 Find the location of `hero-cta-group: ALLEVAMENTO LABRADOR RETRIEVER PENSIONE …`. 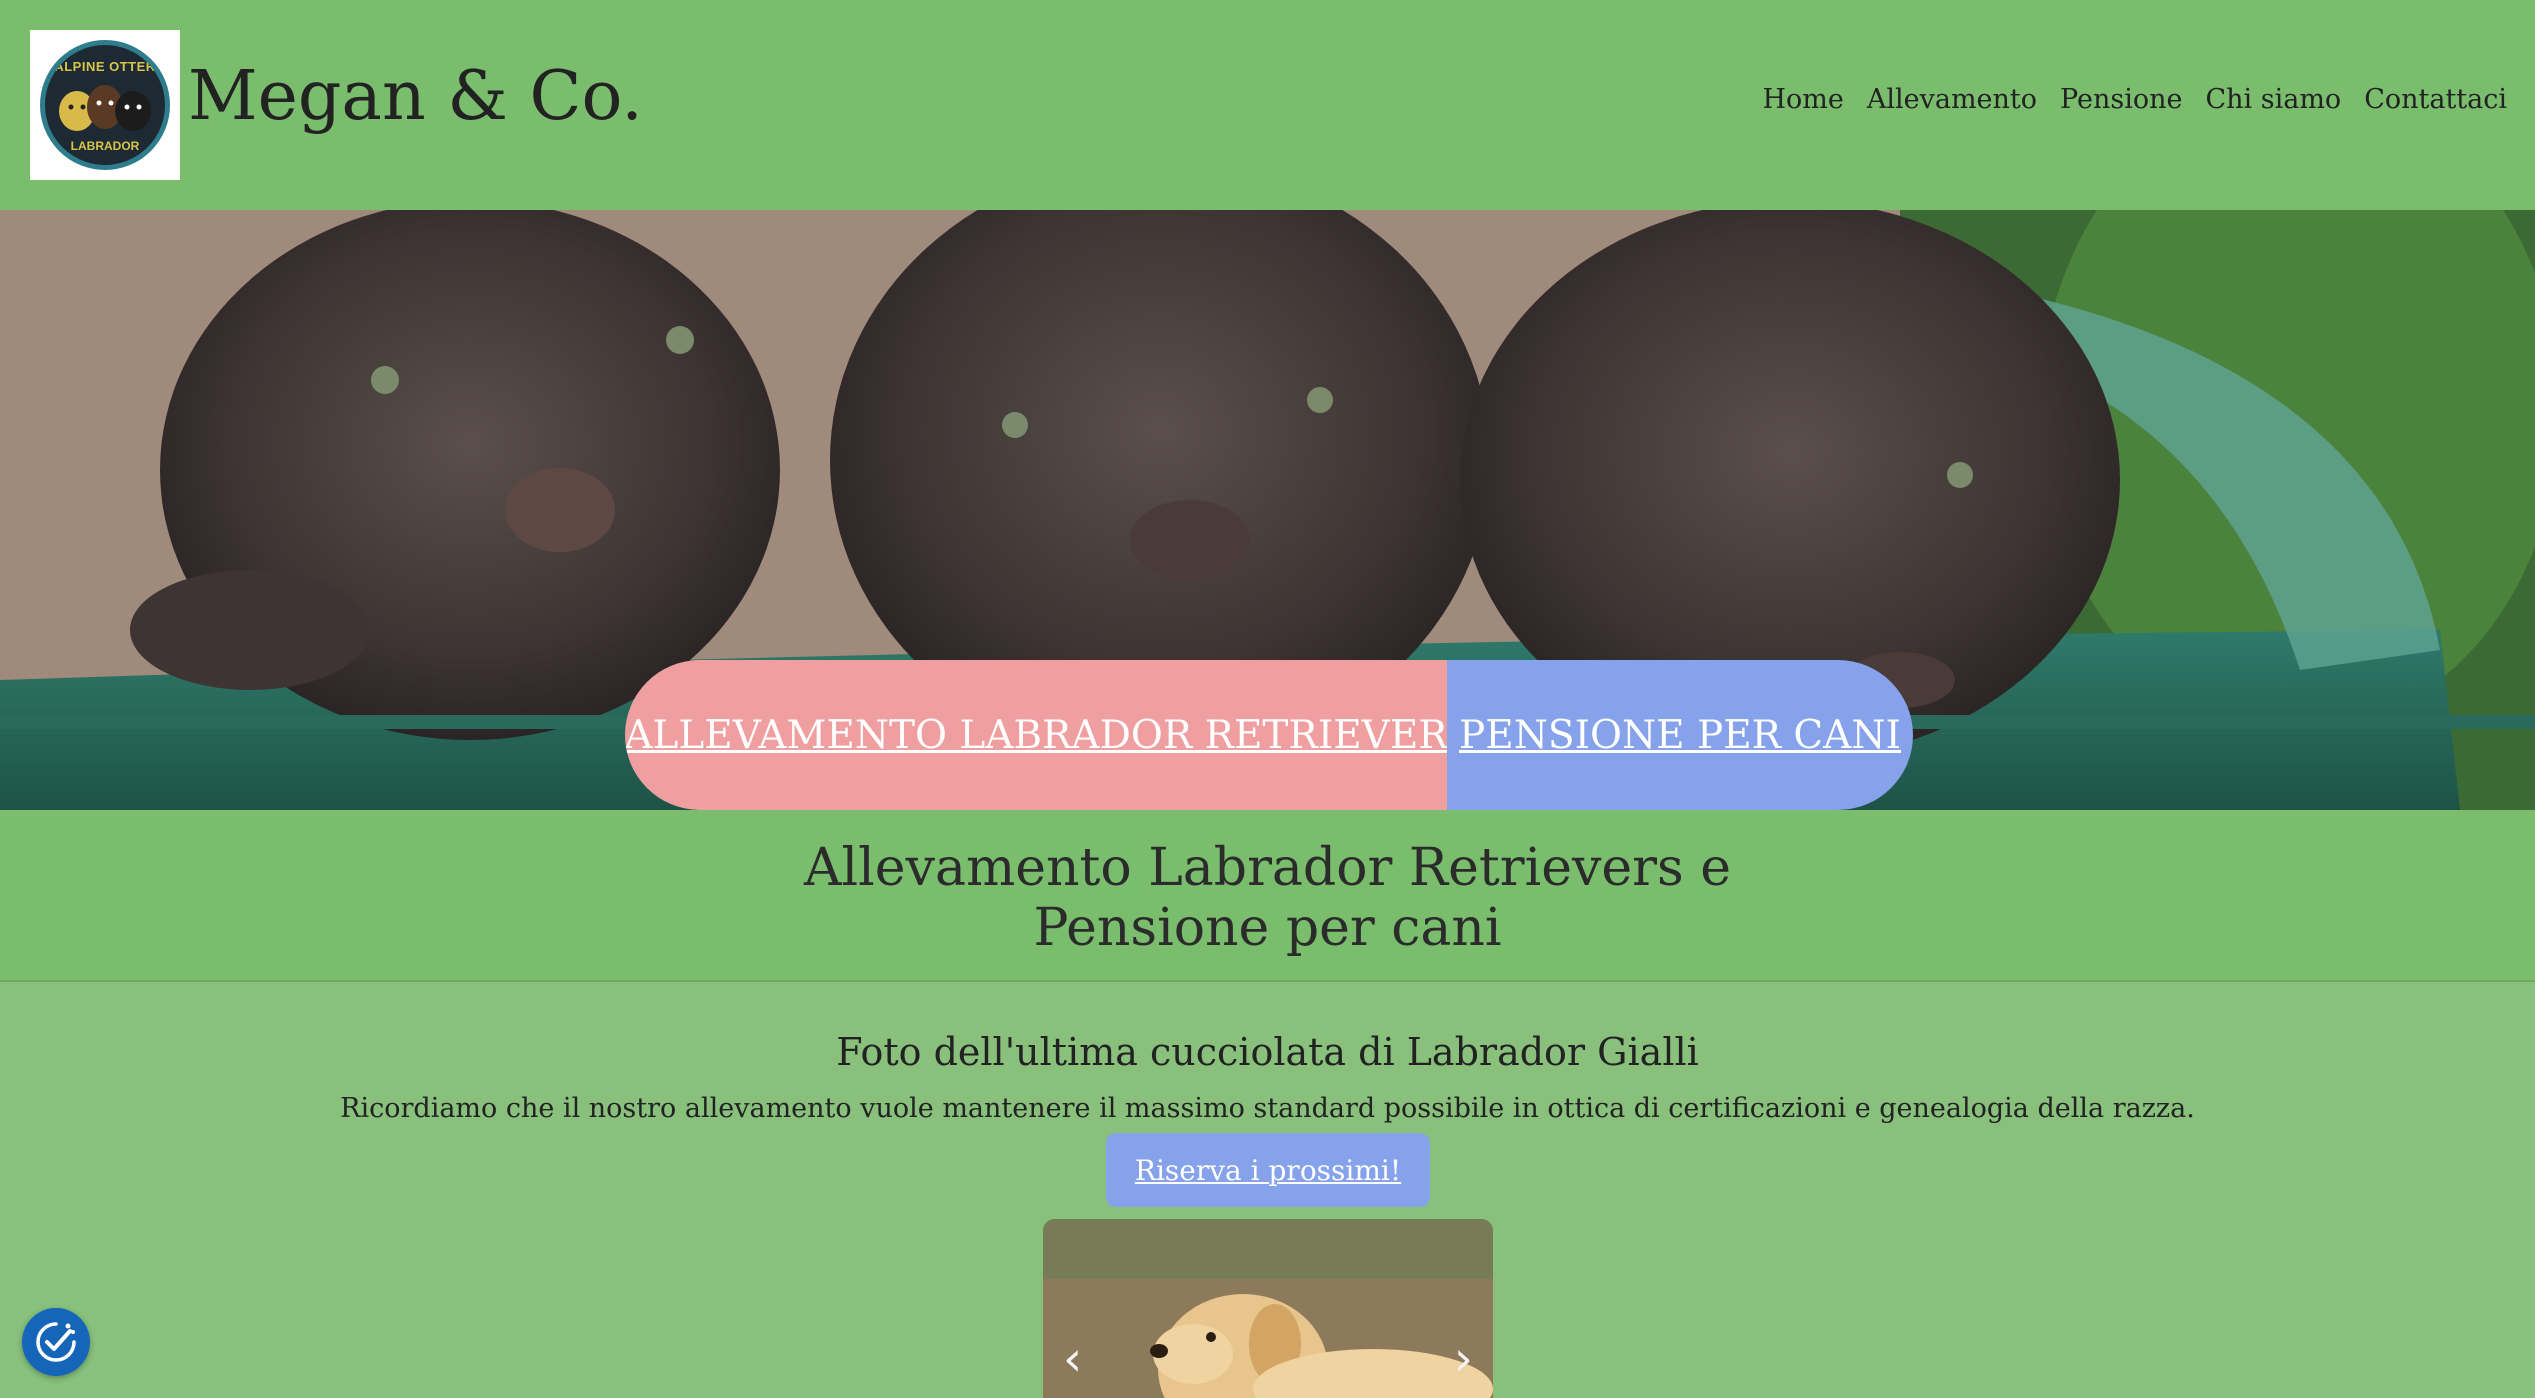

hero-cta-group: ALLEVAMENTO LABRADOR RETRIEVER PENSIONE … is located at coordinates (1269, 735).